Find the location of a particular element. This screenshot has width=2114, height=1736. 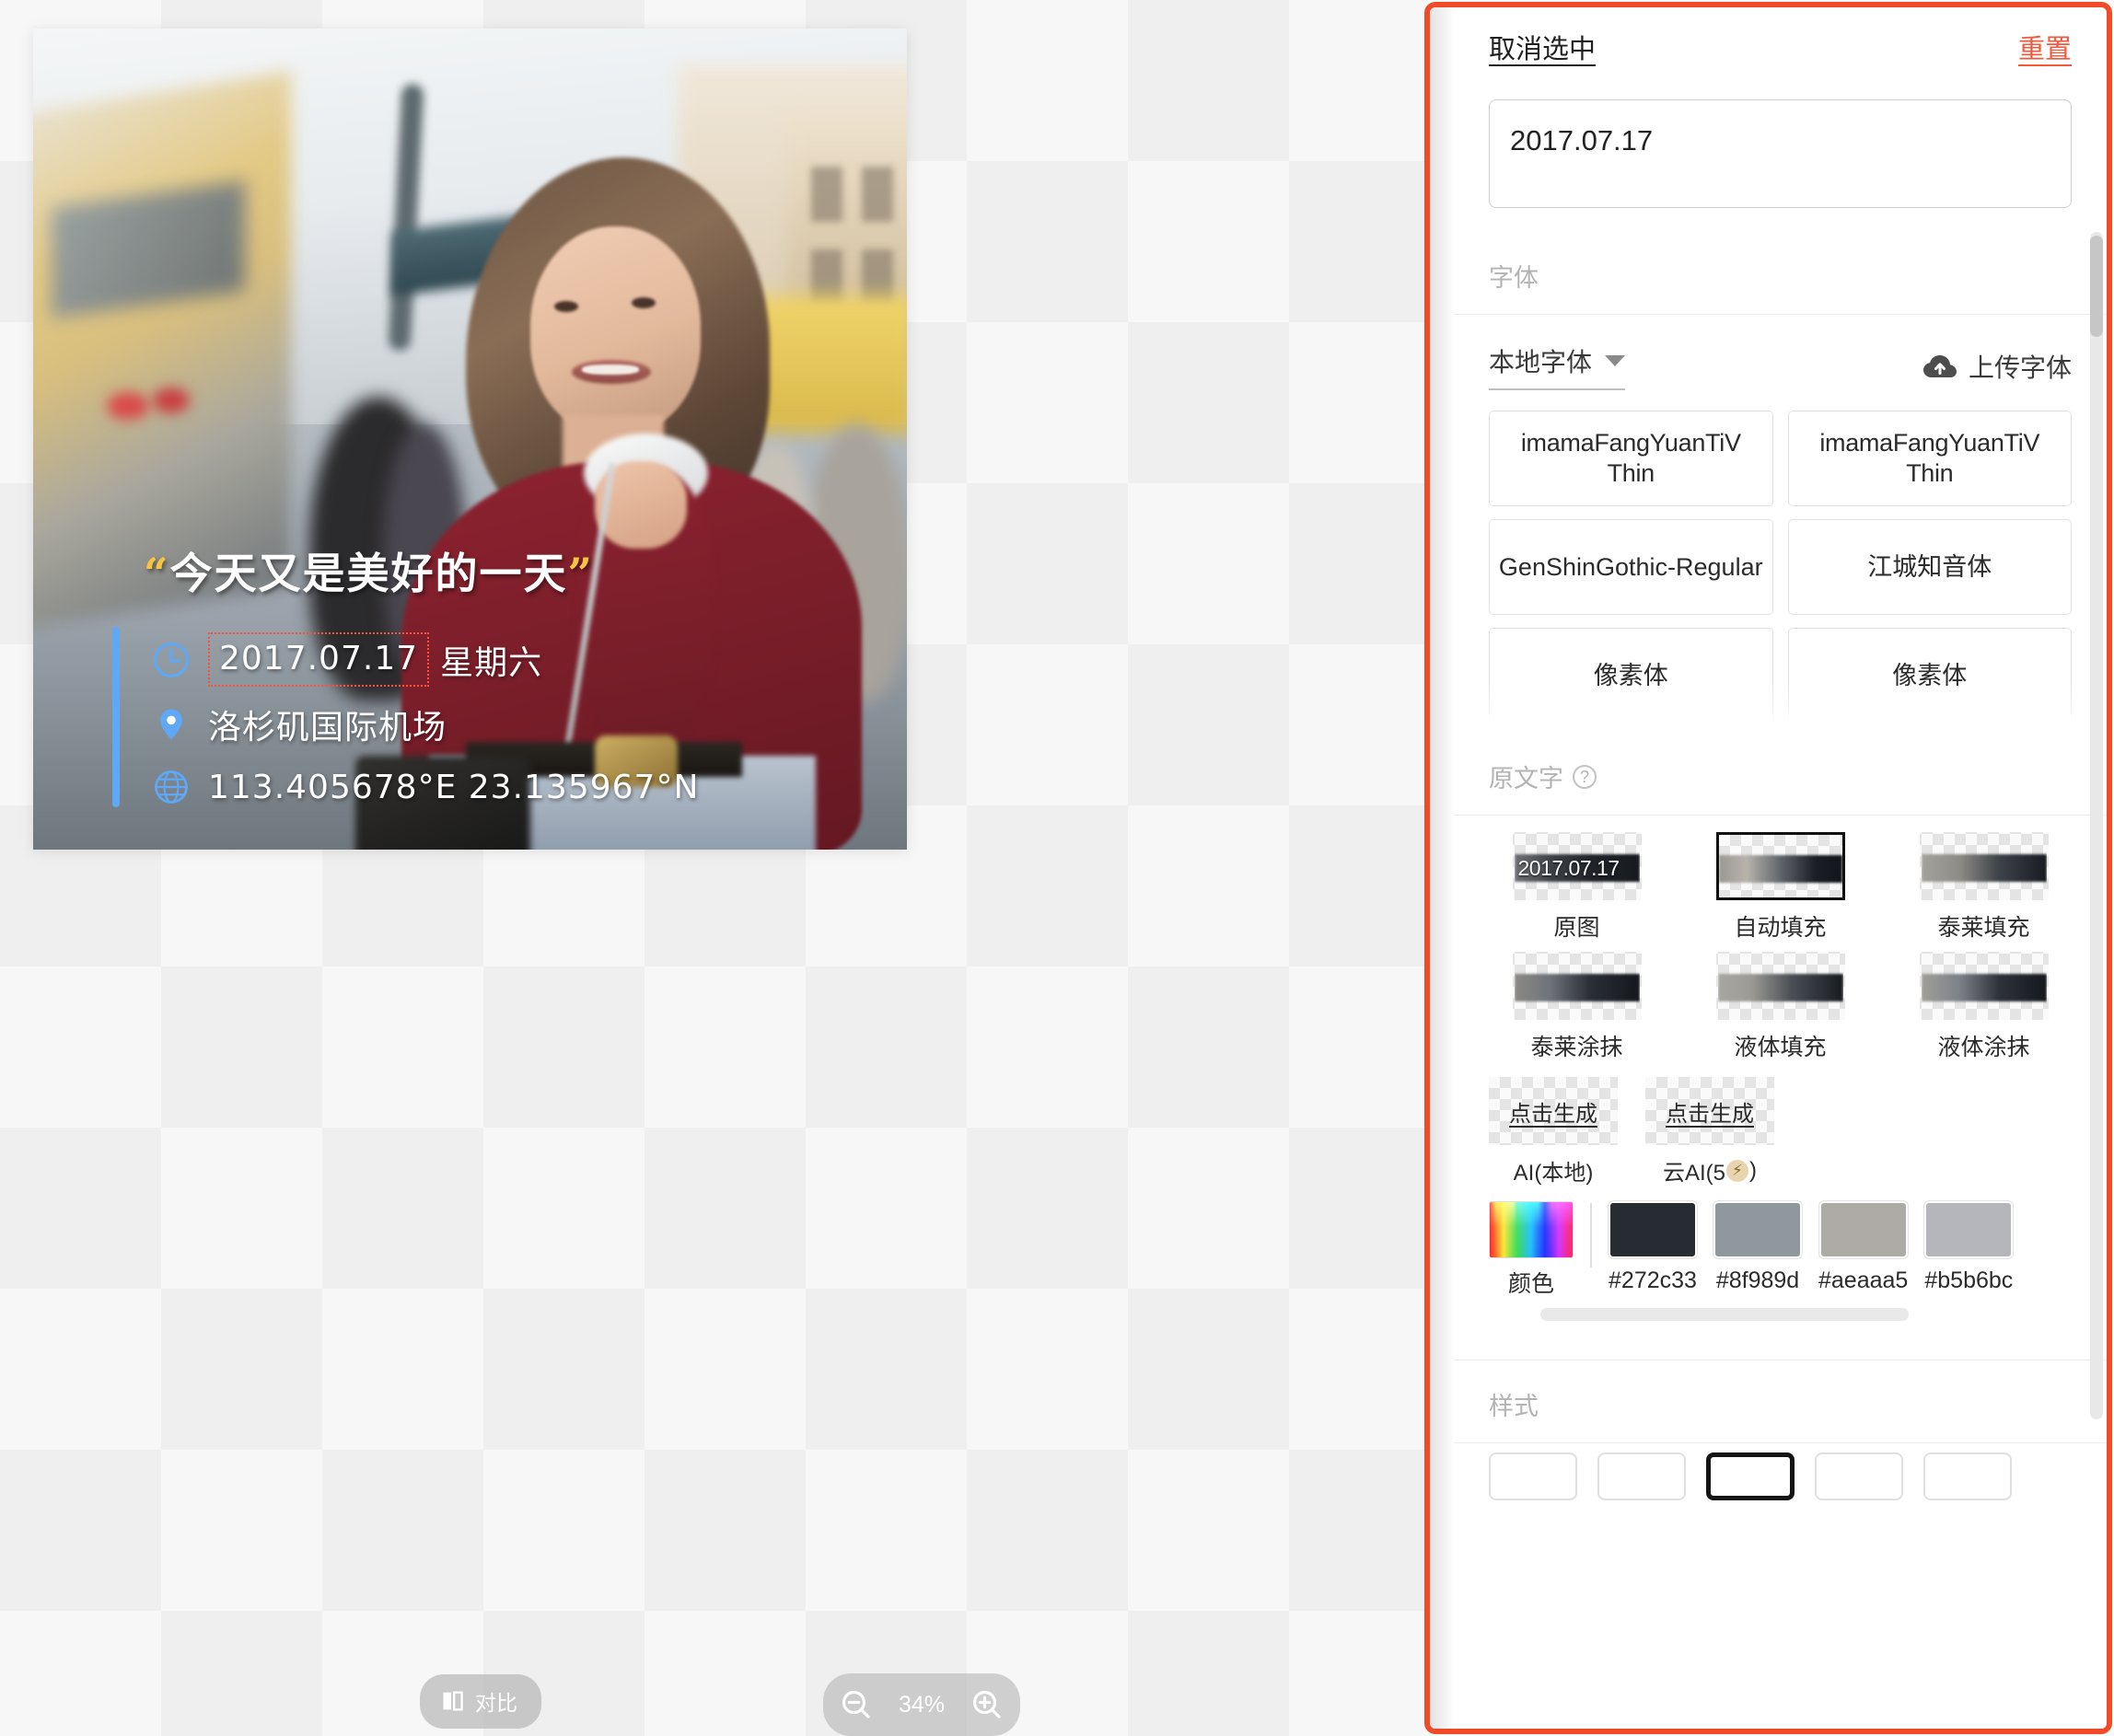

cancel-selection-button: 取消选中 is located at coordinates (1543, 47).